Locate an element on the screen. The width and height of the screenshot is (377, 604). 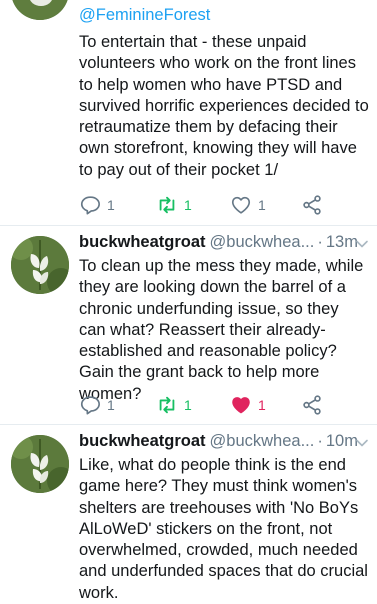
tweet-header: buckwheatgroat @buckwhea... · 13m is located at coordinates (225, 244).